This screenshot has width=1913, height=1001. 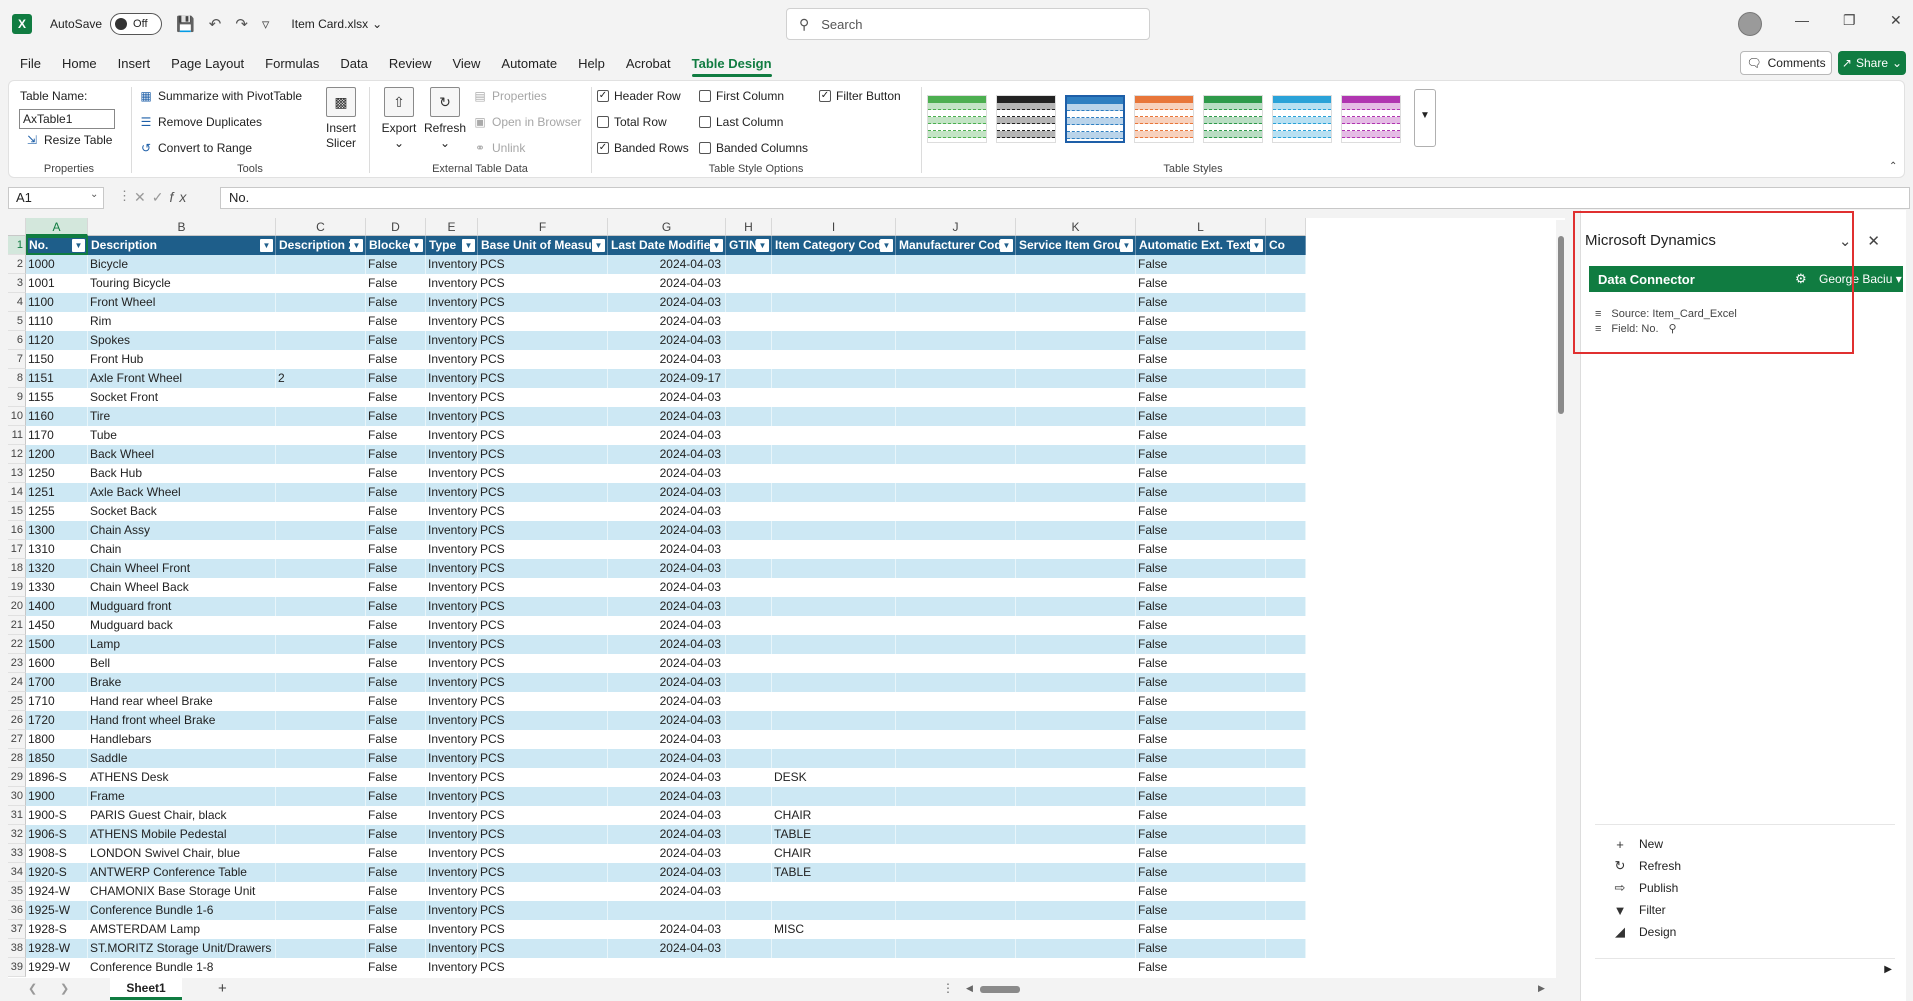 I want to click on tab-page-layout: Page Layout, so click(x=207, y=63).